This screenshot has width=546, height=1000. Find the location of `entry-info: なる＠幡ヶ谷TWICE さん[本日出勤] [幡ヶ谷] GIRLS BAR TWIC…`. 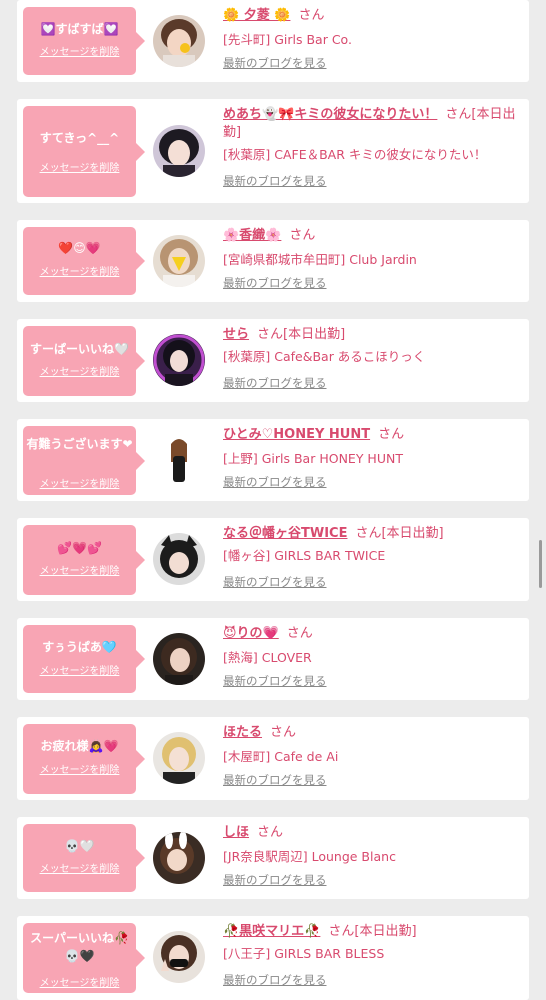

entry-info: なる＠幡ヶ谷TWICE さん[本日出勤] [幡ヶ谷] GIRLS BAR TWIC… is located at coordinates (371, 557).